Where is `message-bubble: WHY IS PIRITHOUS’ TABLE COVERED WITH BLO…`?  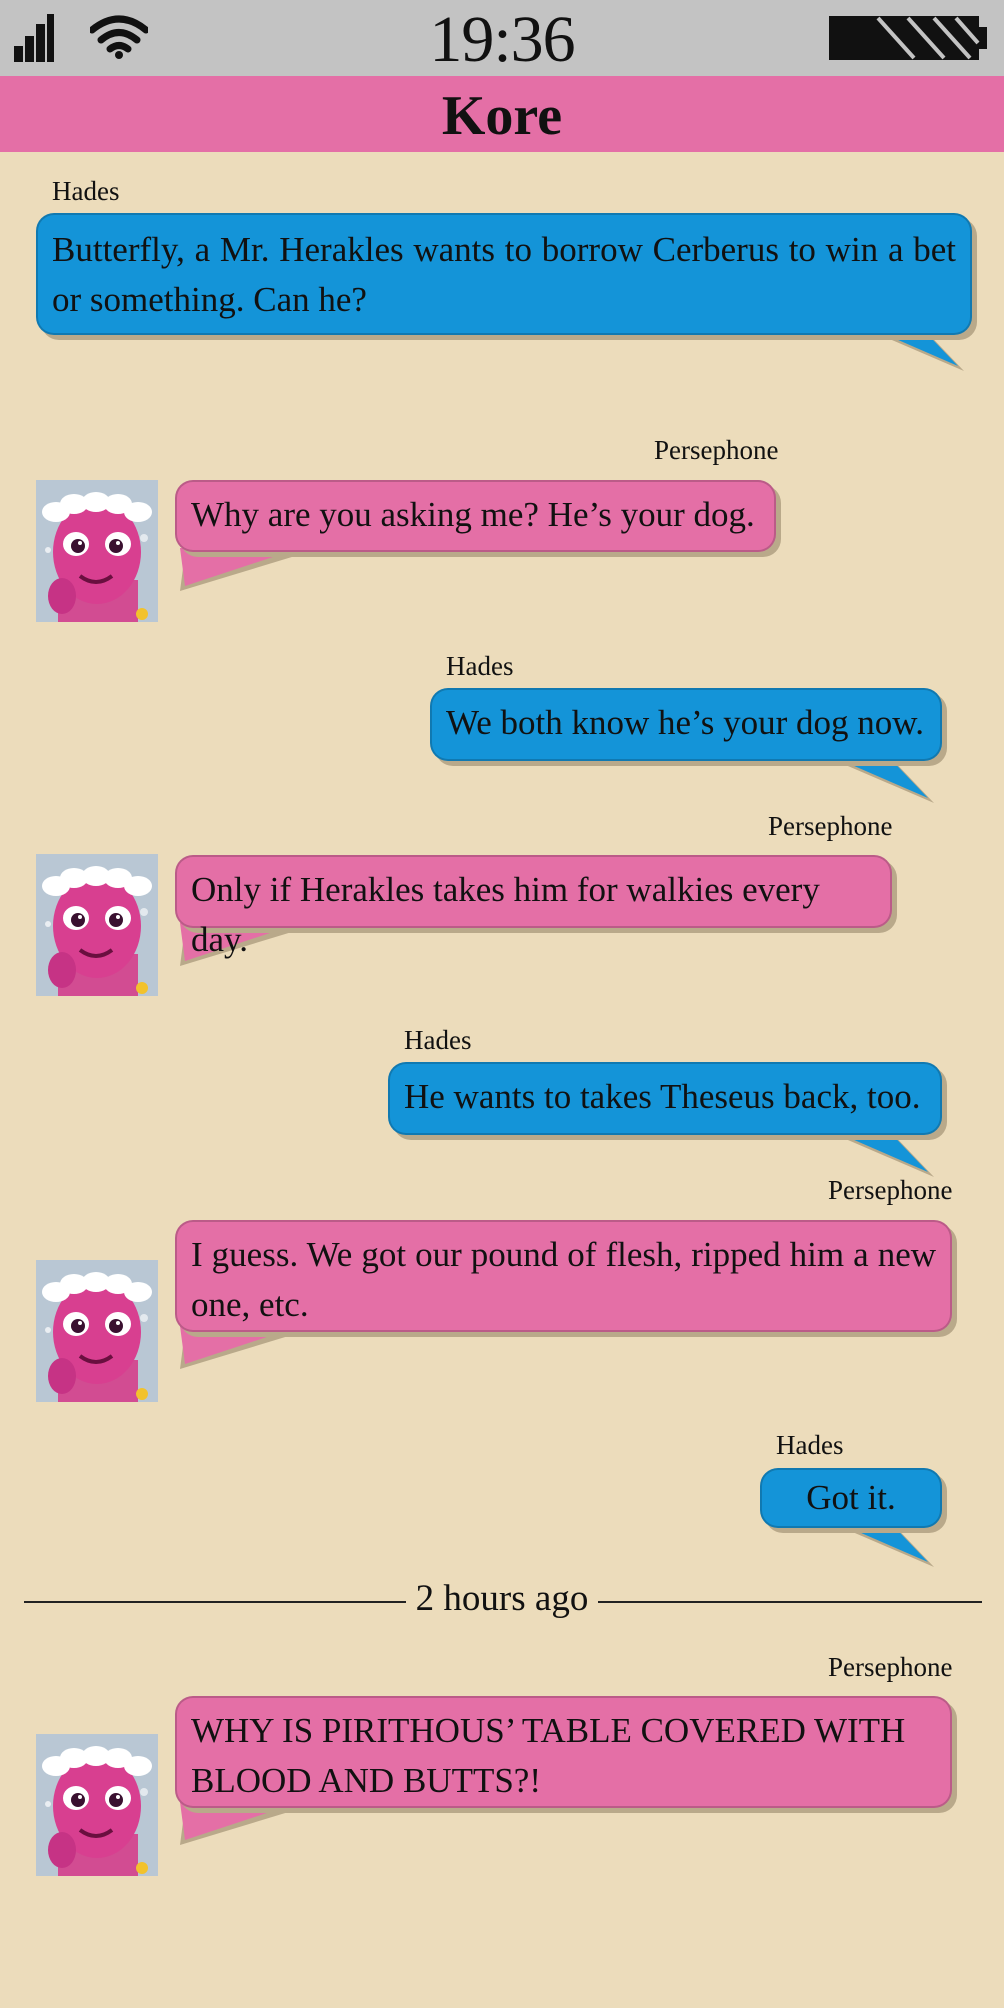
message-bubble: WHY IS PIRITHOUS’ TABLE COVERED WITH BLO… is located at coordinates (563, 1752).